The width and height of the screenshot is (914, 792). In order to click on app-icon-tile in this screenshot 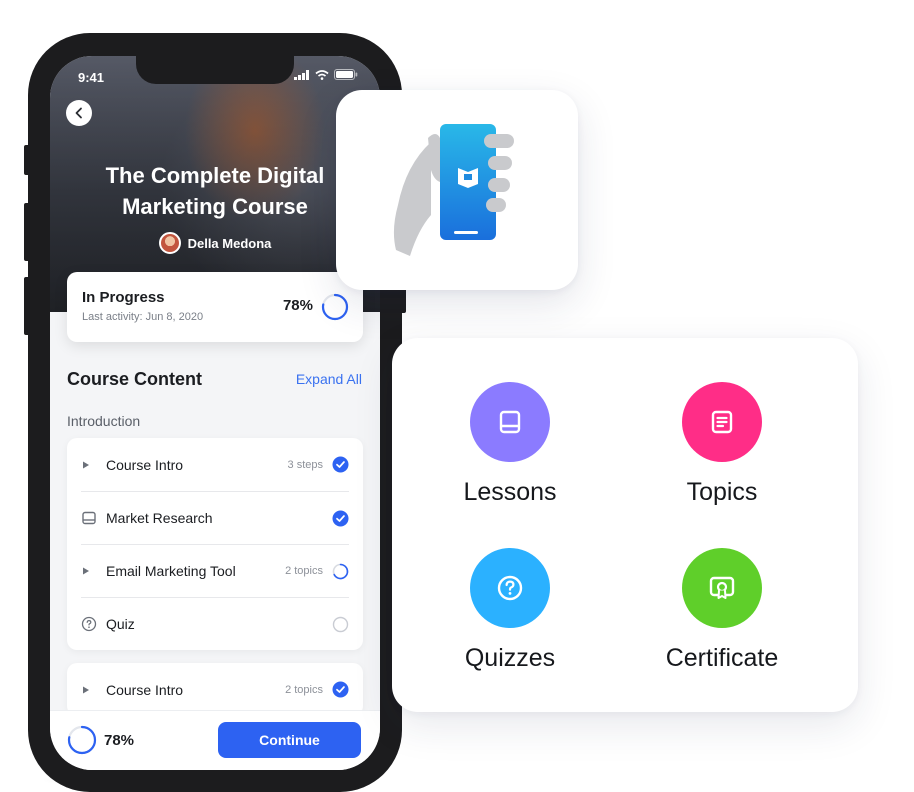, I will do `click(457, 190)`.